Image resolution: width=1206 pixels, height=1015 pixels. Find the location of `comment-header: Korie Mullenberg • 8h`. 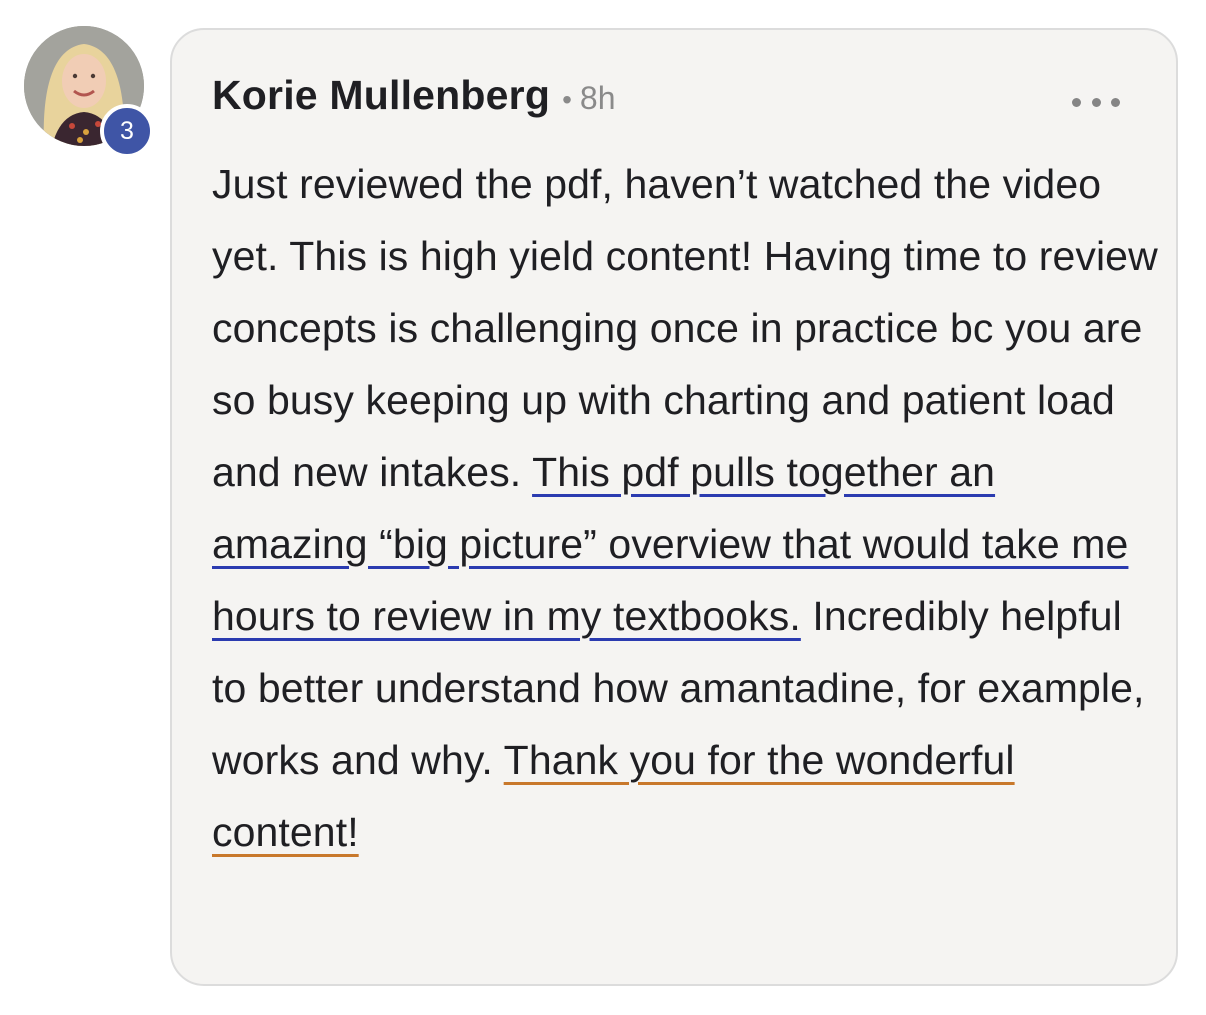

comment-header: Korie Mullenberg • 8h is located at coordinates (413, 95).